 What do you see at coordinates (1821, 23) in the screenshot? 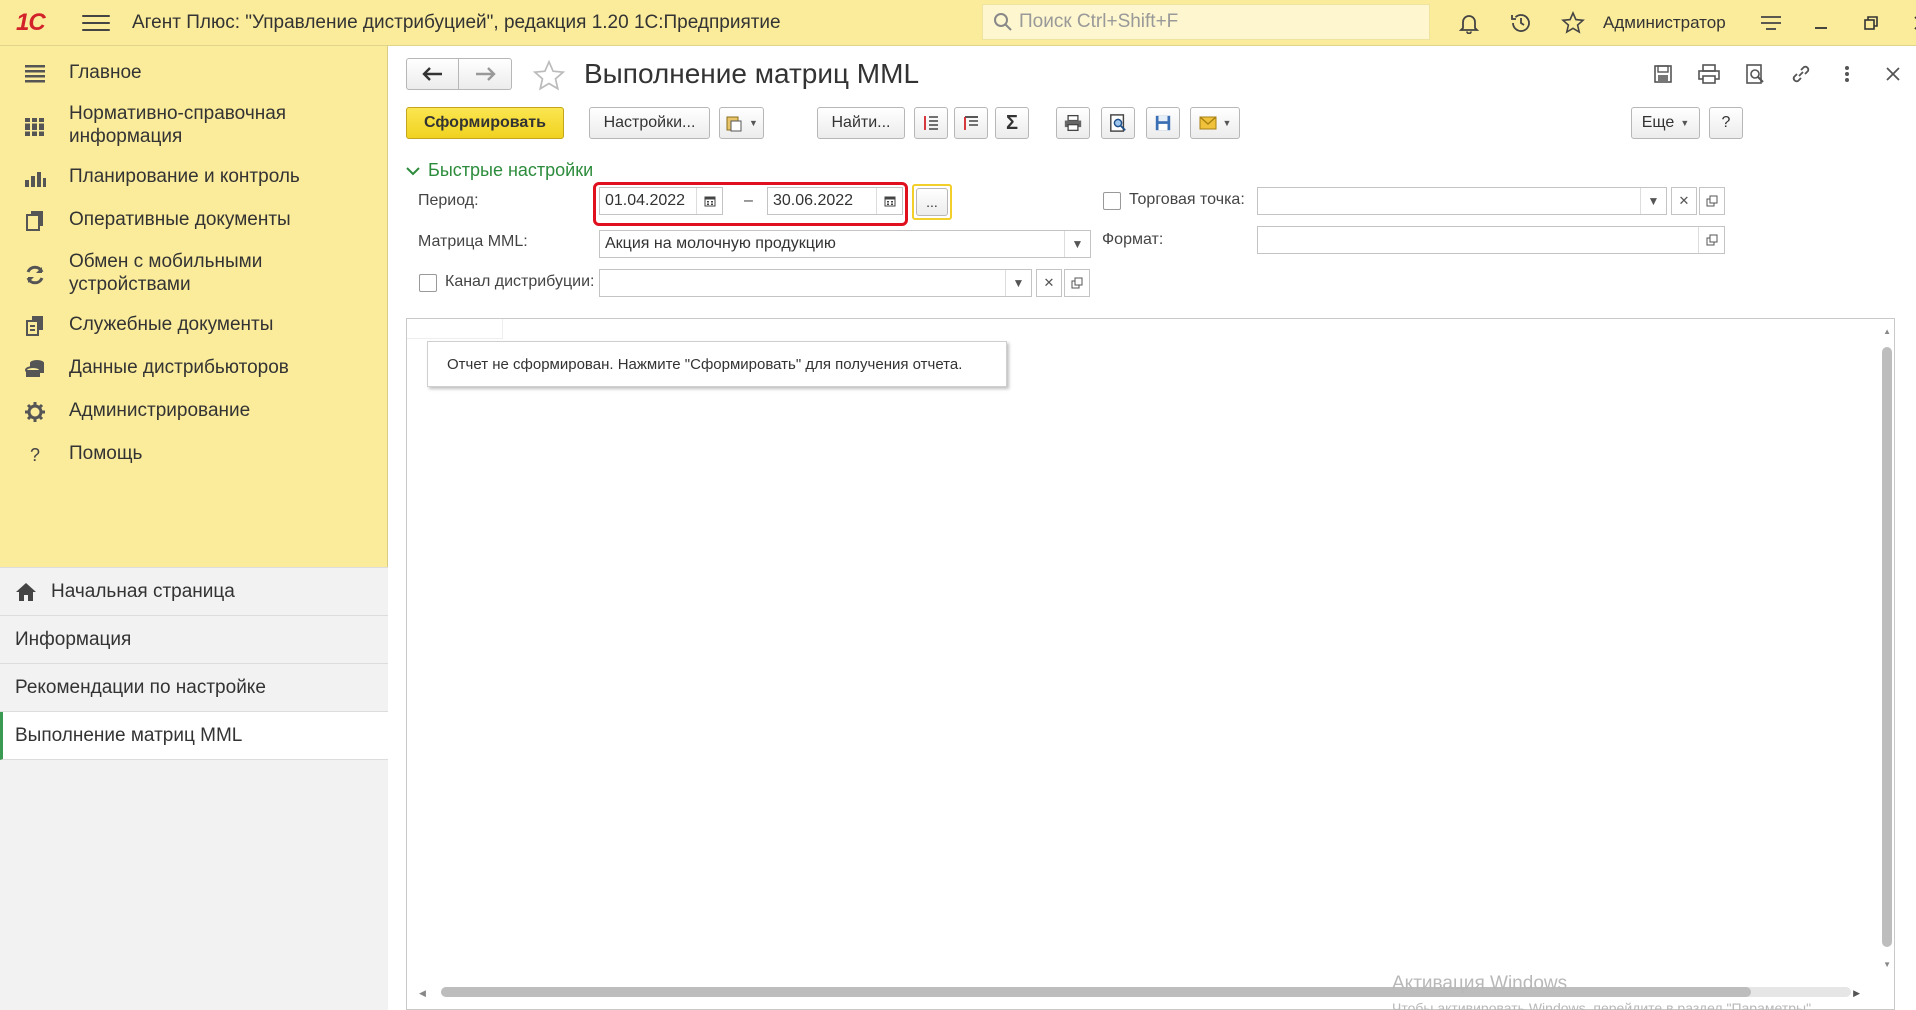
I see `minimize-icon` at bounding box center [1821, 23].